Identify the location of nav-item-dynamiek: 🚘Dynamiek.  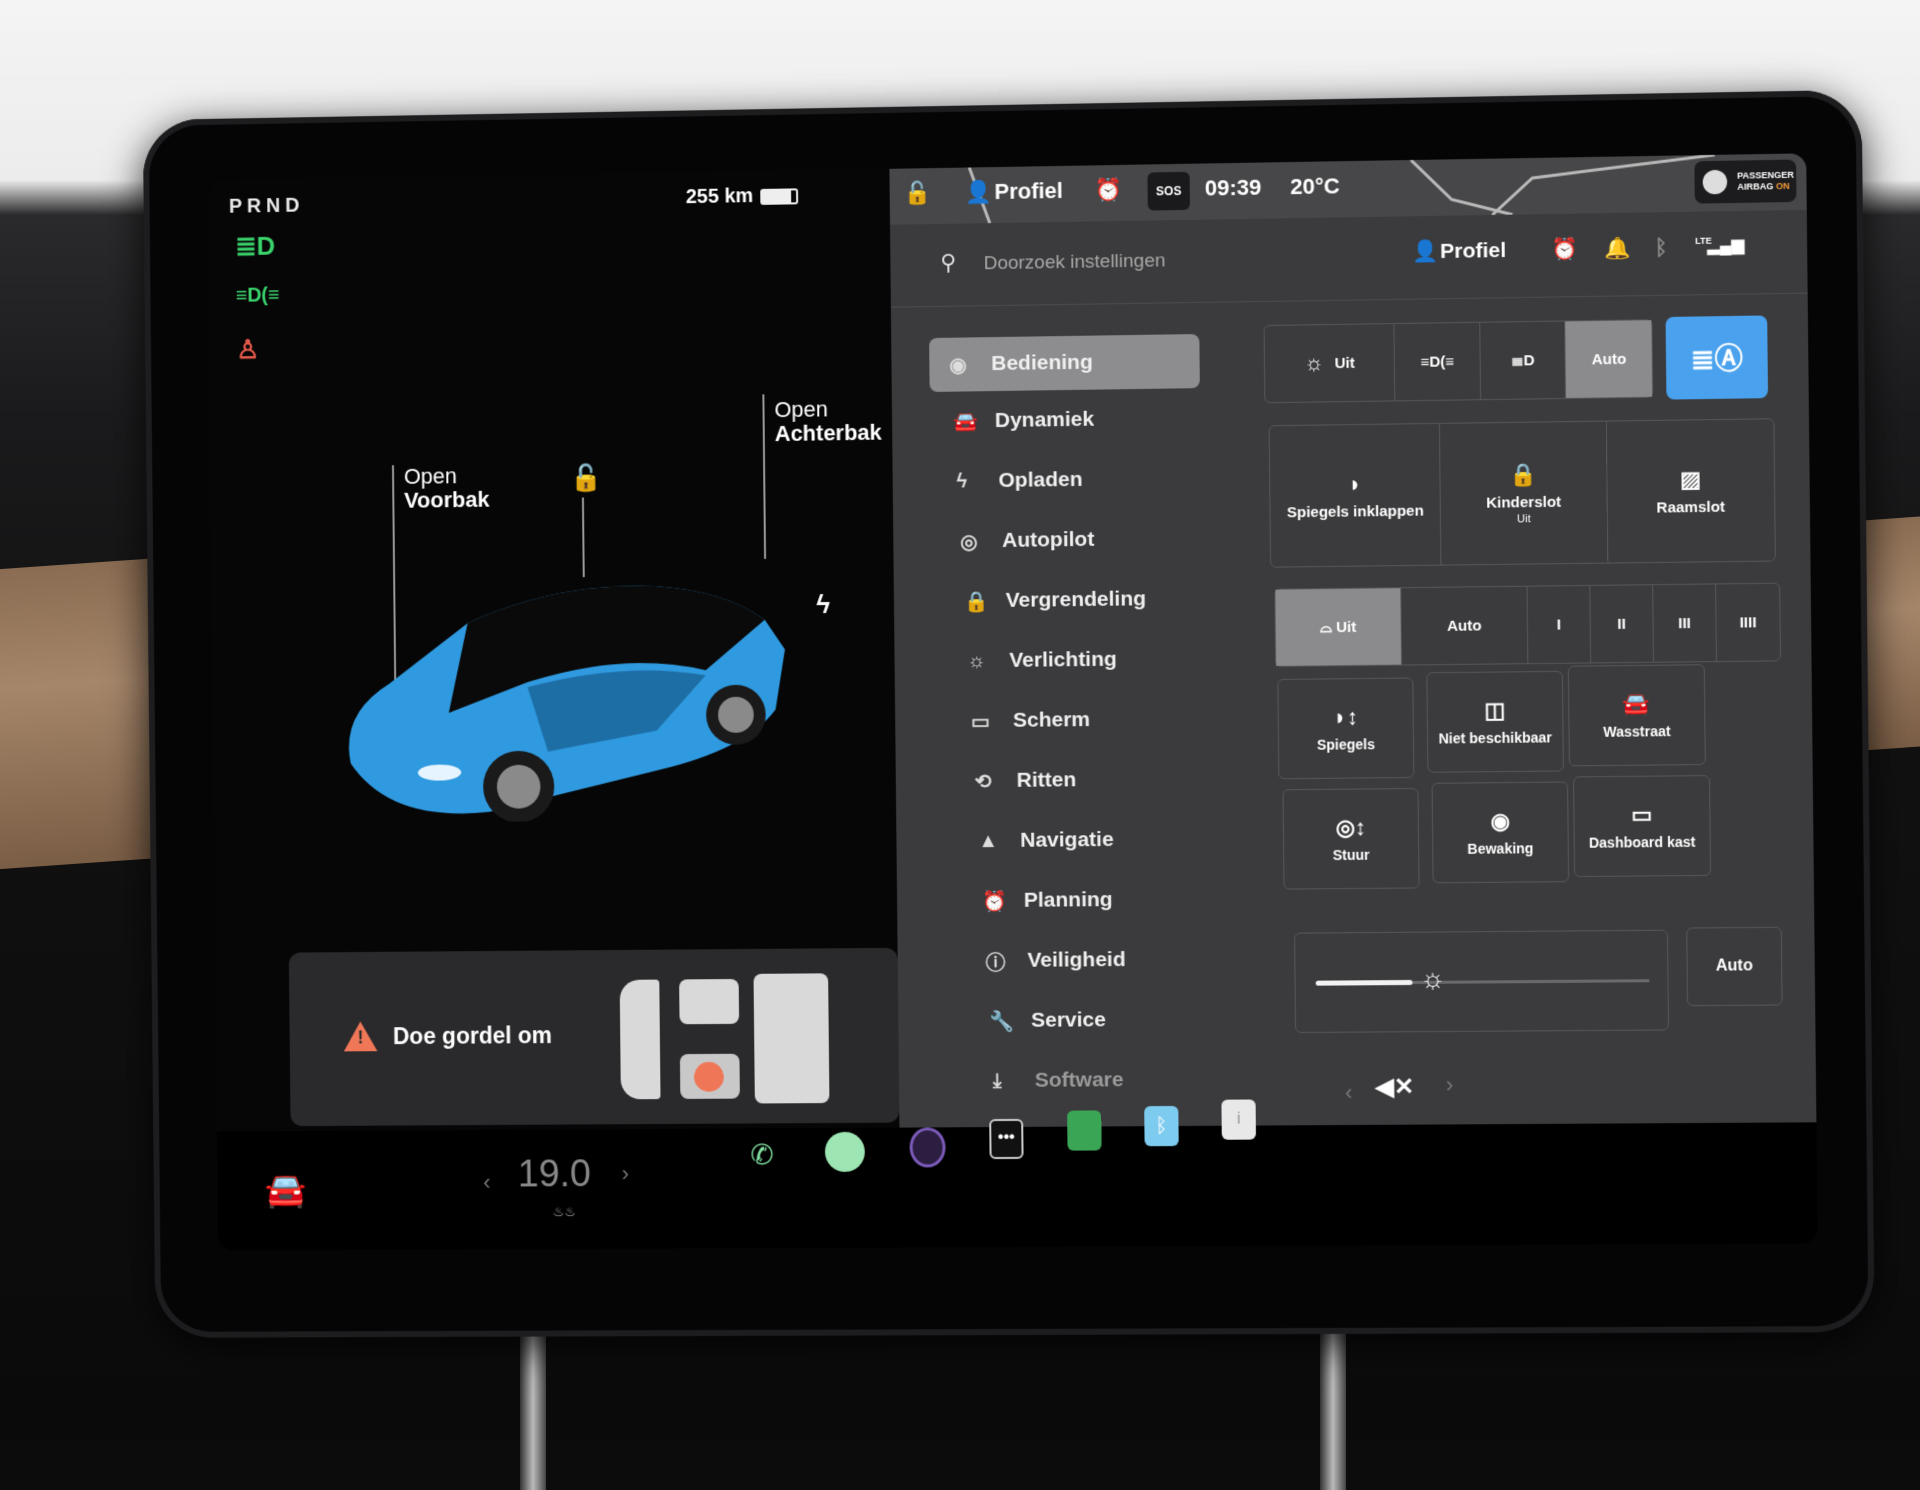
(1067, 420).